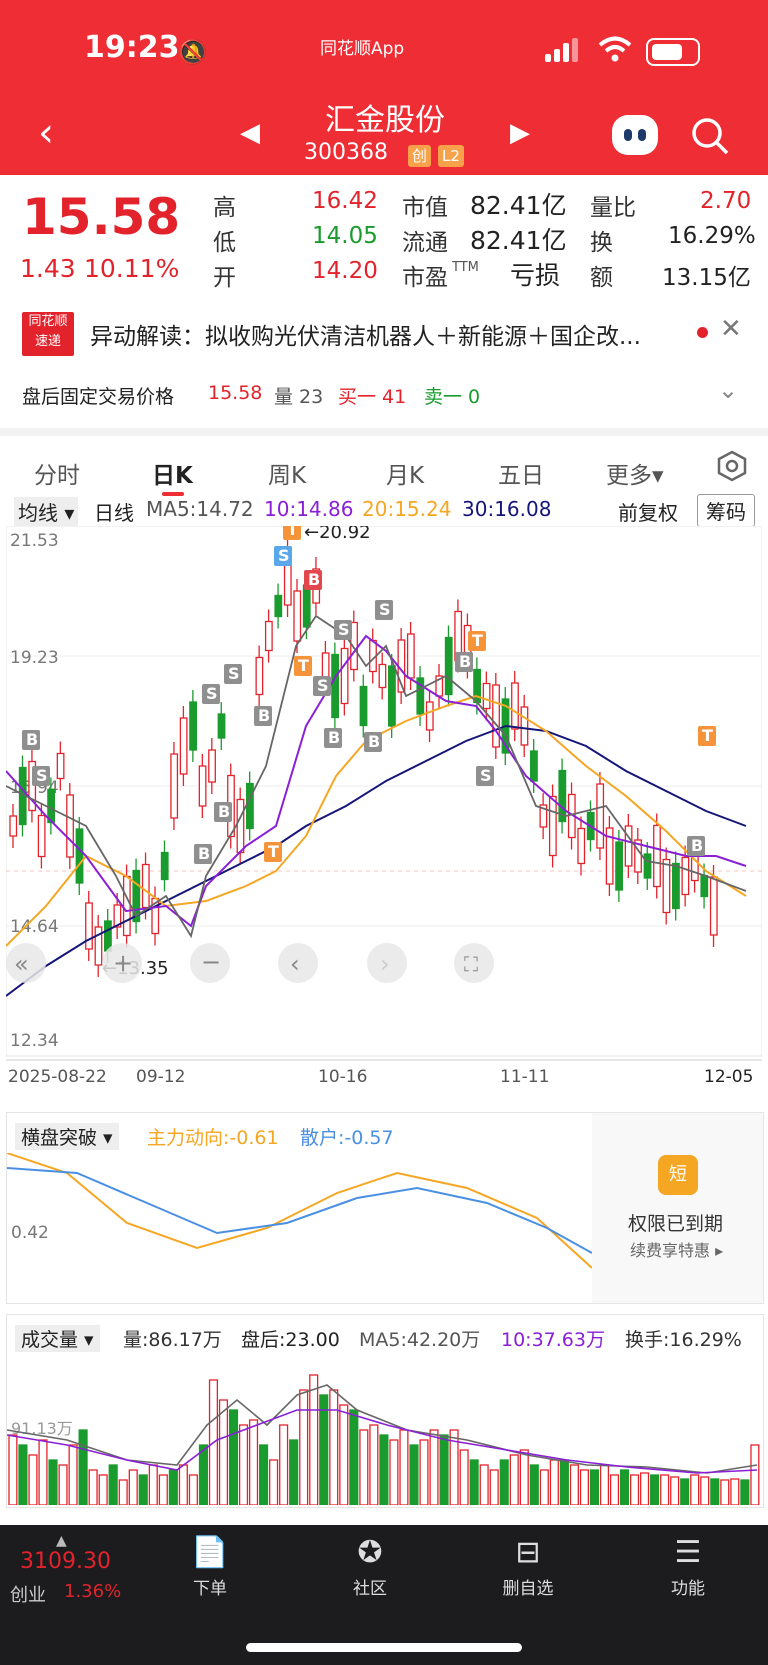 The height and width of the screenshot is (1665, 768). Describe the element at coordinates (648, 511) in the screenshot. I see `adjust-mode: 前复权` at that location.